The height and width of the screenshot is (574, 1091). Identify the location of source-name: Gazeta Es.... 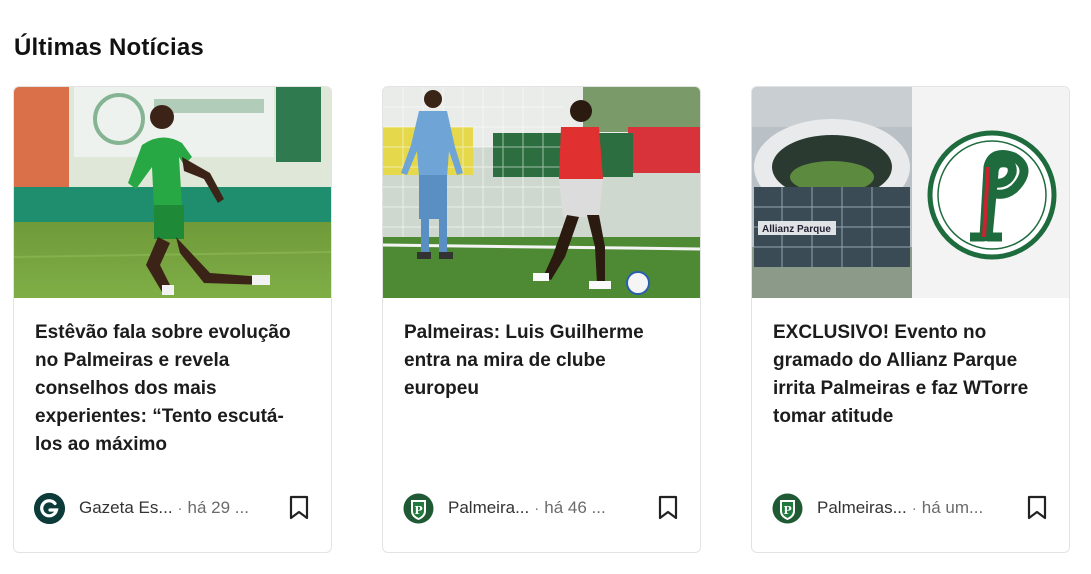
(126, 508).